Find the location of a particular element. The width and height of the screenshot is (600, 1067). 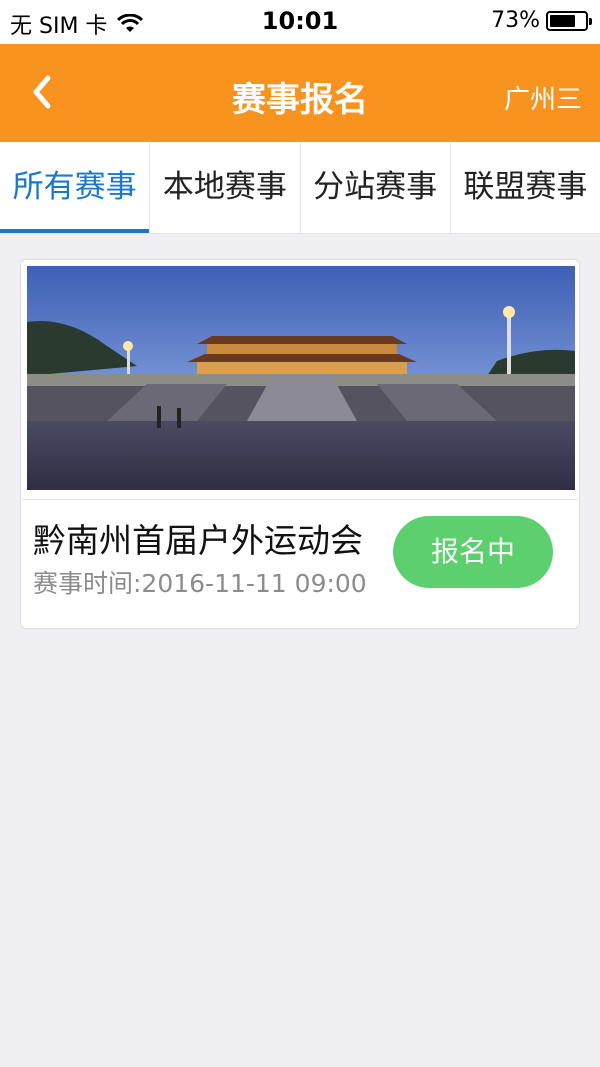

tab-label: 本地赛事 is located at coordinates (224, 187).